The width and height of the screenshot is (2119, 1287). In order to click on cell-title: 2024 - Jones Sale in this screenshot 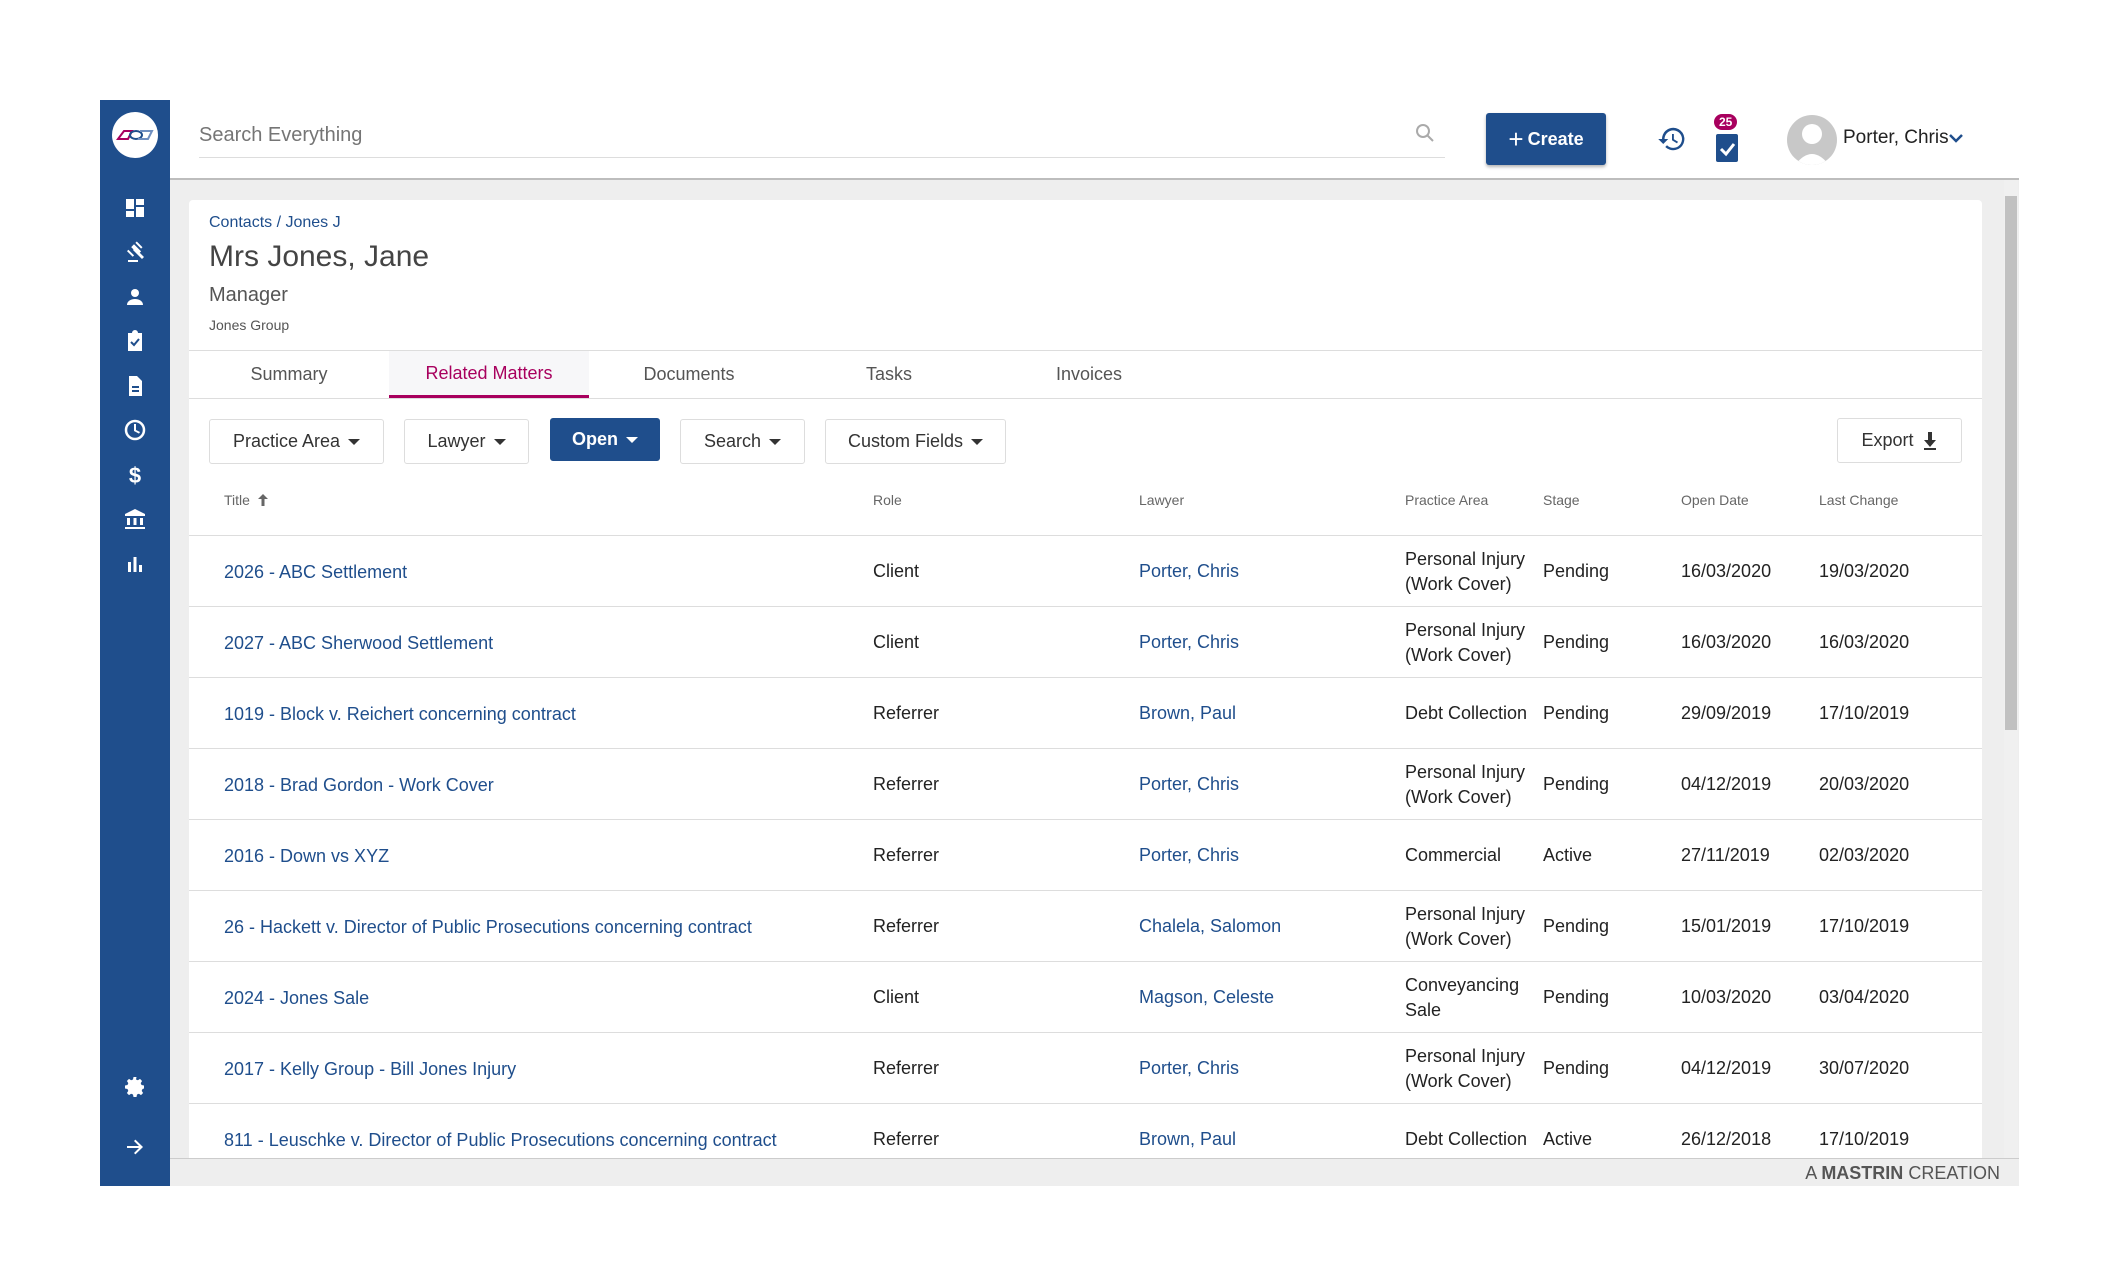, I will do `click(534, 998)`.